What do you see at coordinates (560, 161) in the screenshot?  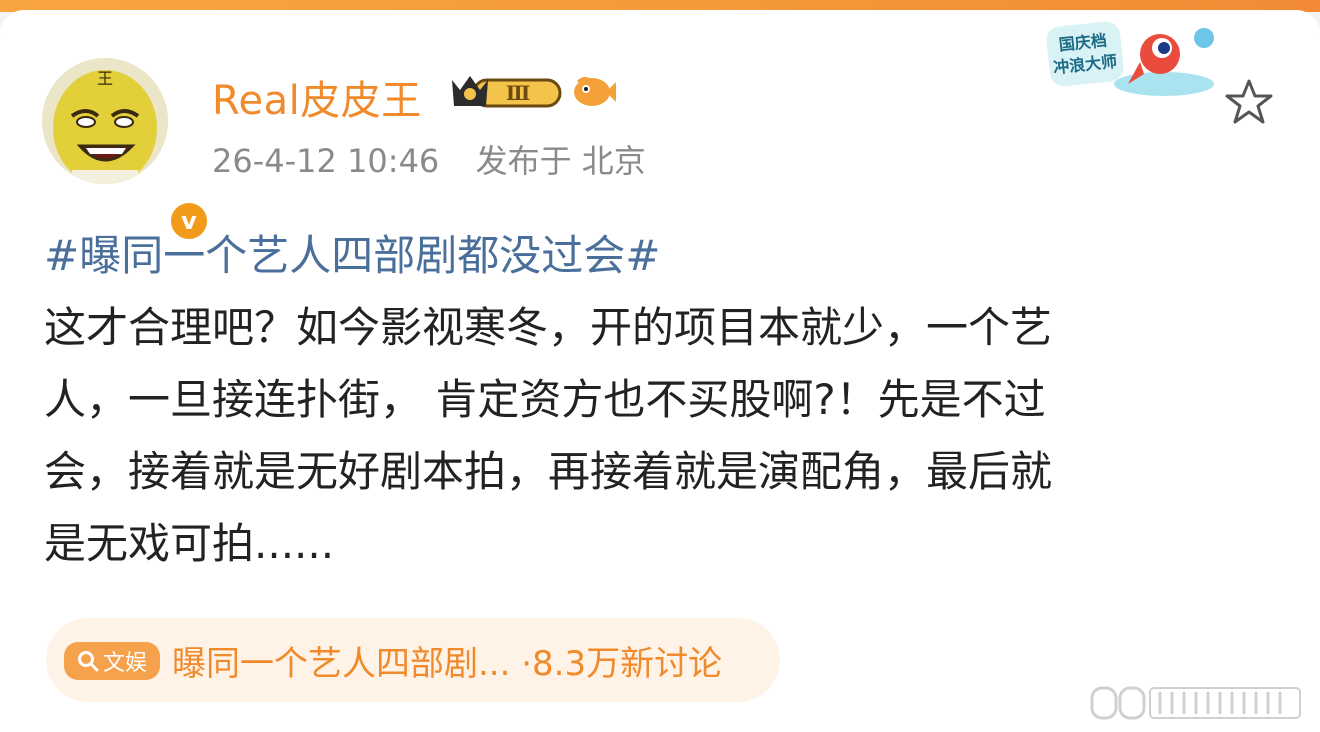 I see `post-location: 发布于 北京` at bounding box center [560, 161].